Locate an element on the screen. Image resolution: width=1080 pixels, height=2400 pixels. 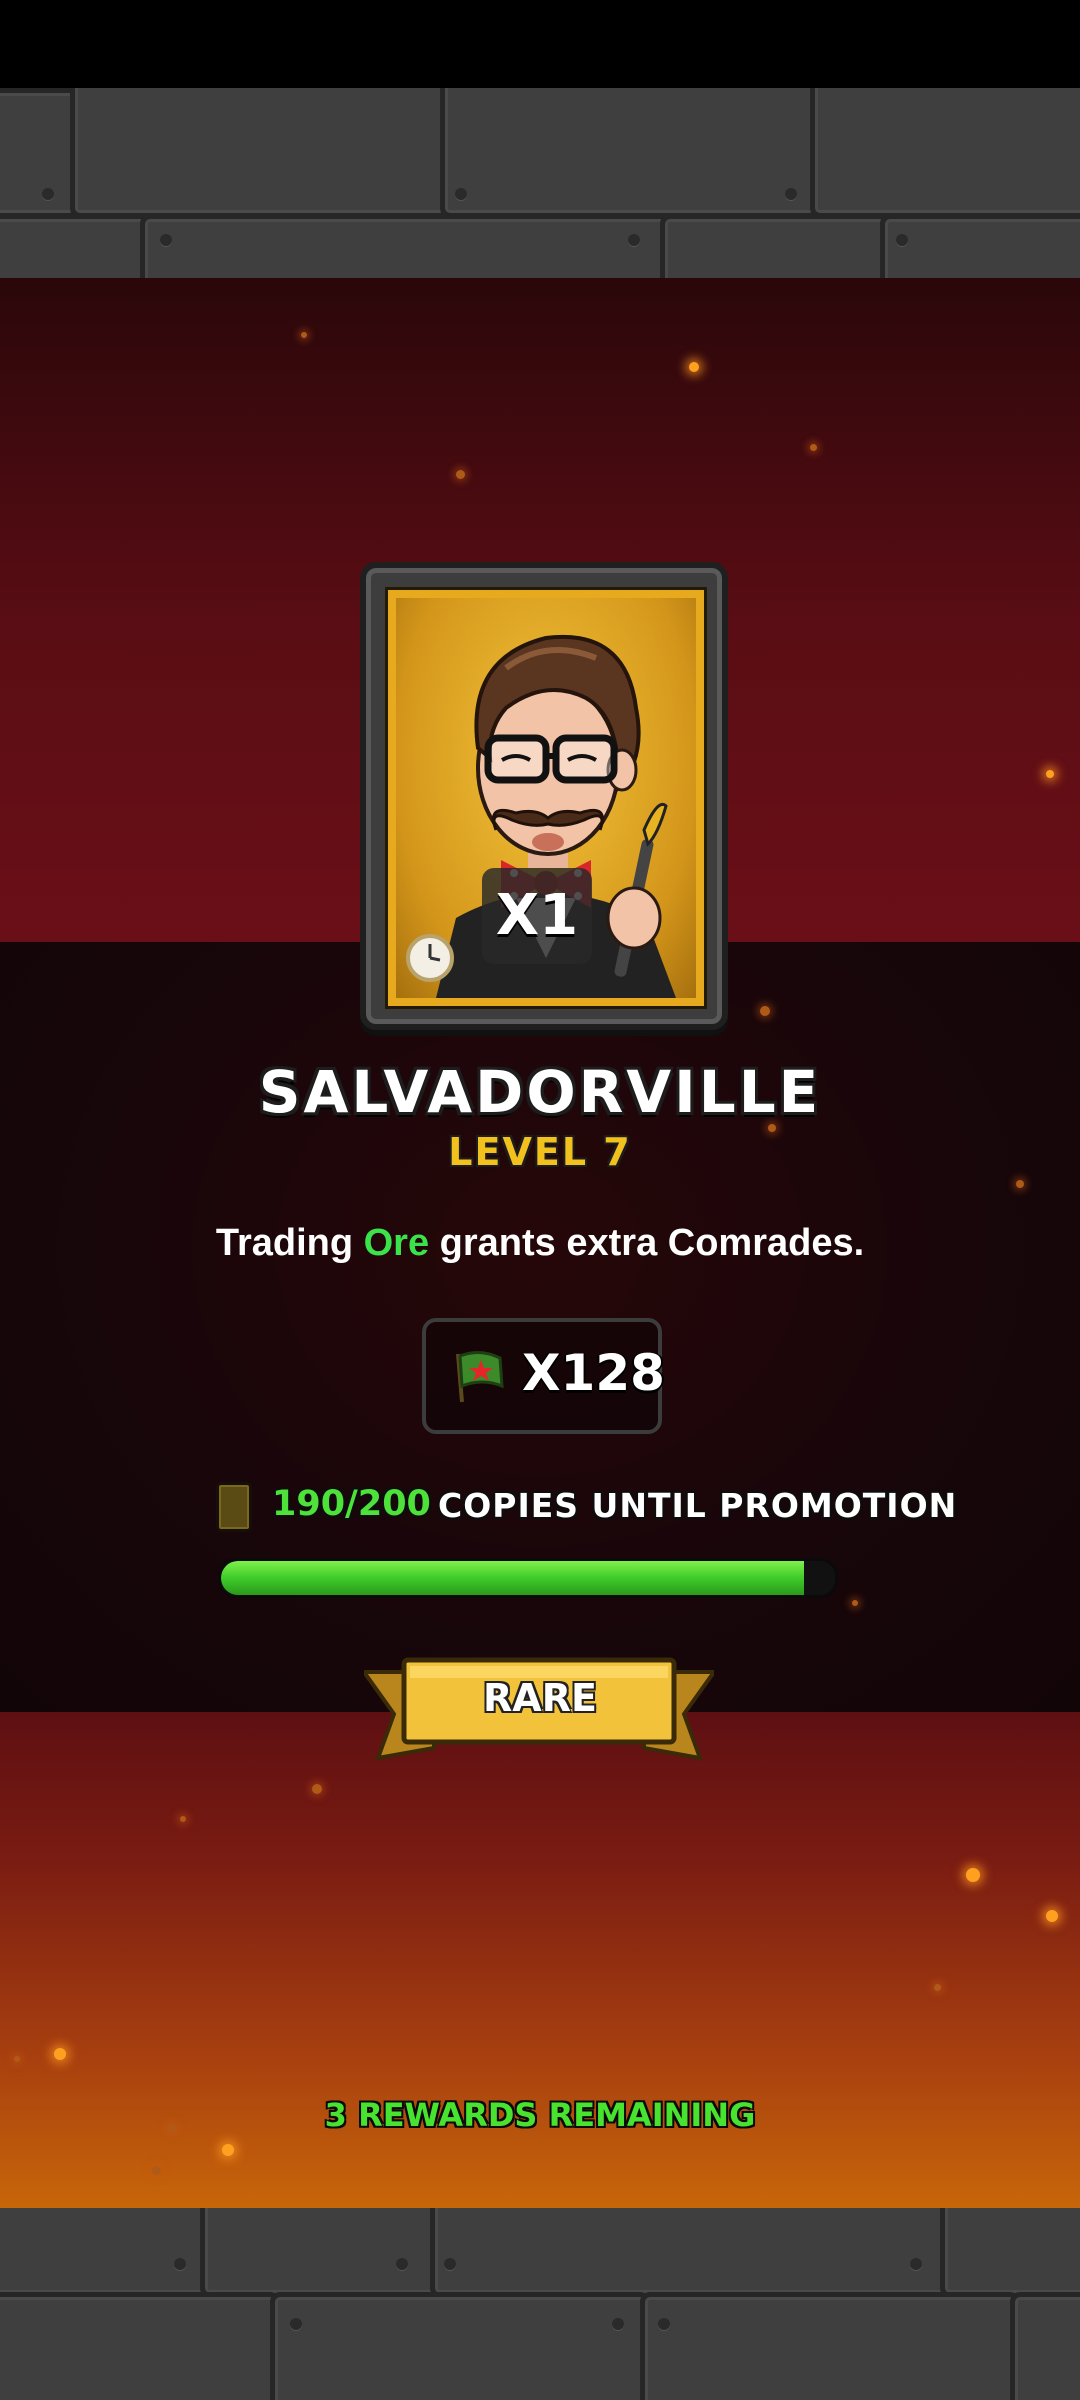
card-quantity-badge: X1 is located at coordinates (537, 916).